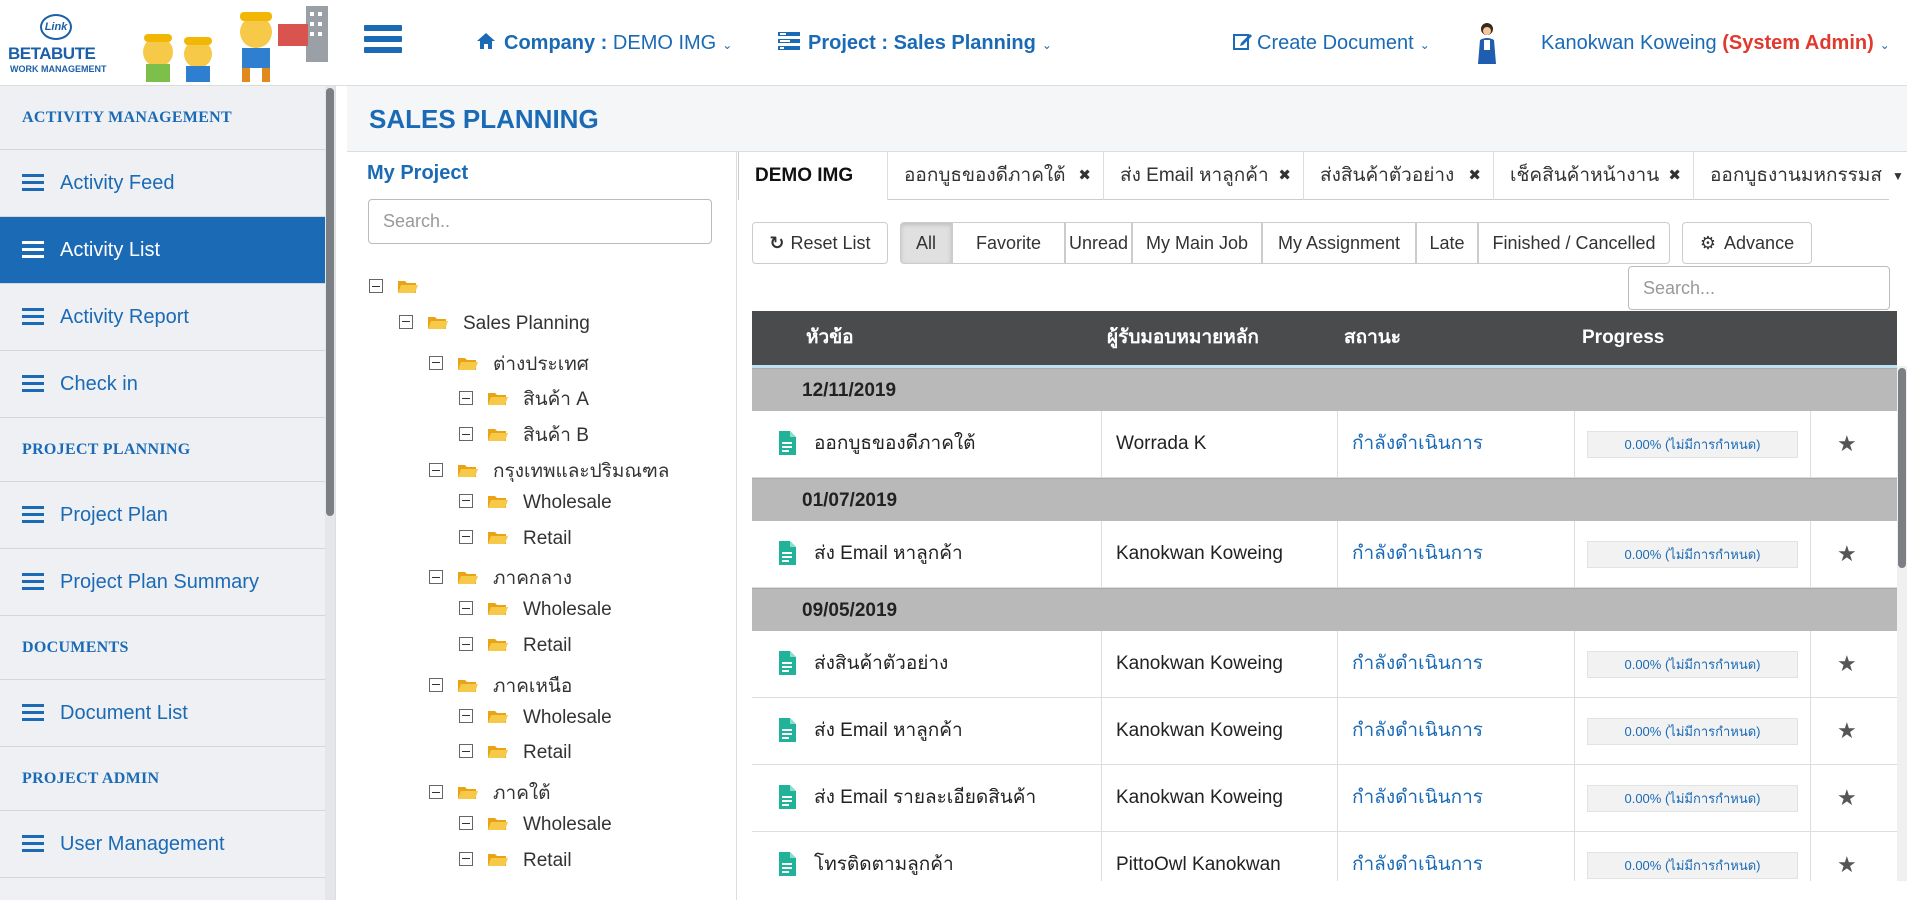 The height and width of the screenshot is (900, 1907). What do you see at coordinates (1715, 43) in the screenshot?
I see `user-menu: Kanokwan Koweing (System Admin) ⌄` at bounding box center [1715, 43].